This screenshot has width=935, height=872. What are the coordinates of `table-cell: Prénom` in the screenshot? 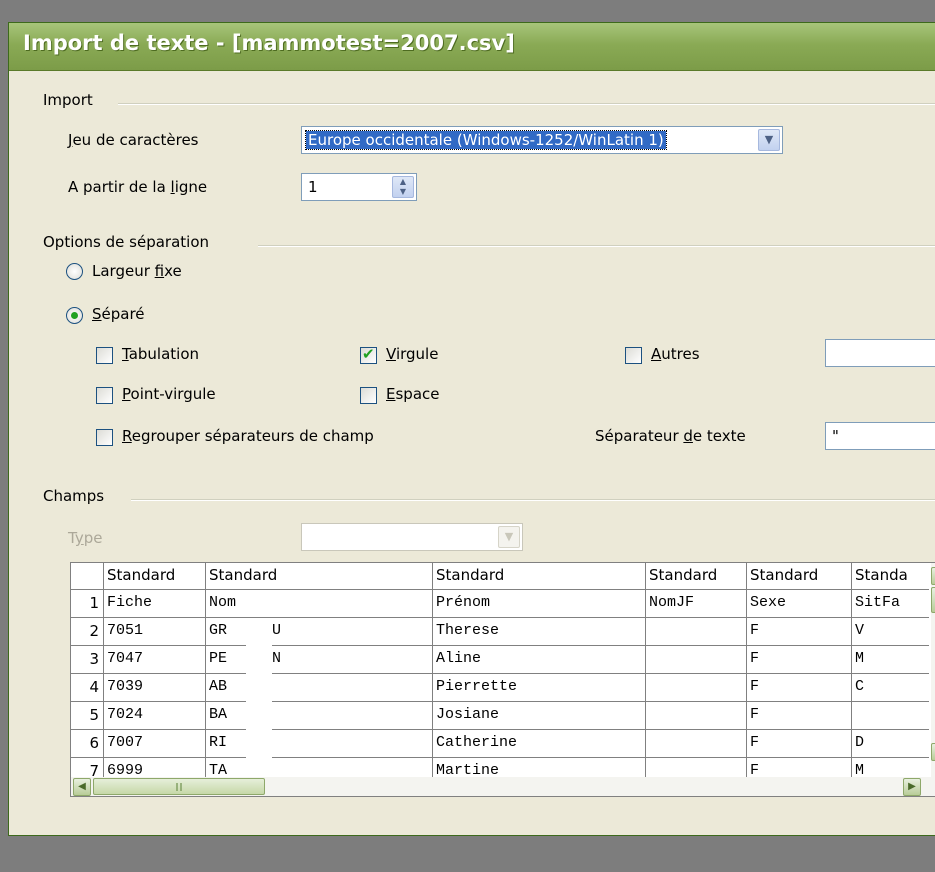 It's located at (463, 602).